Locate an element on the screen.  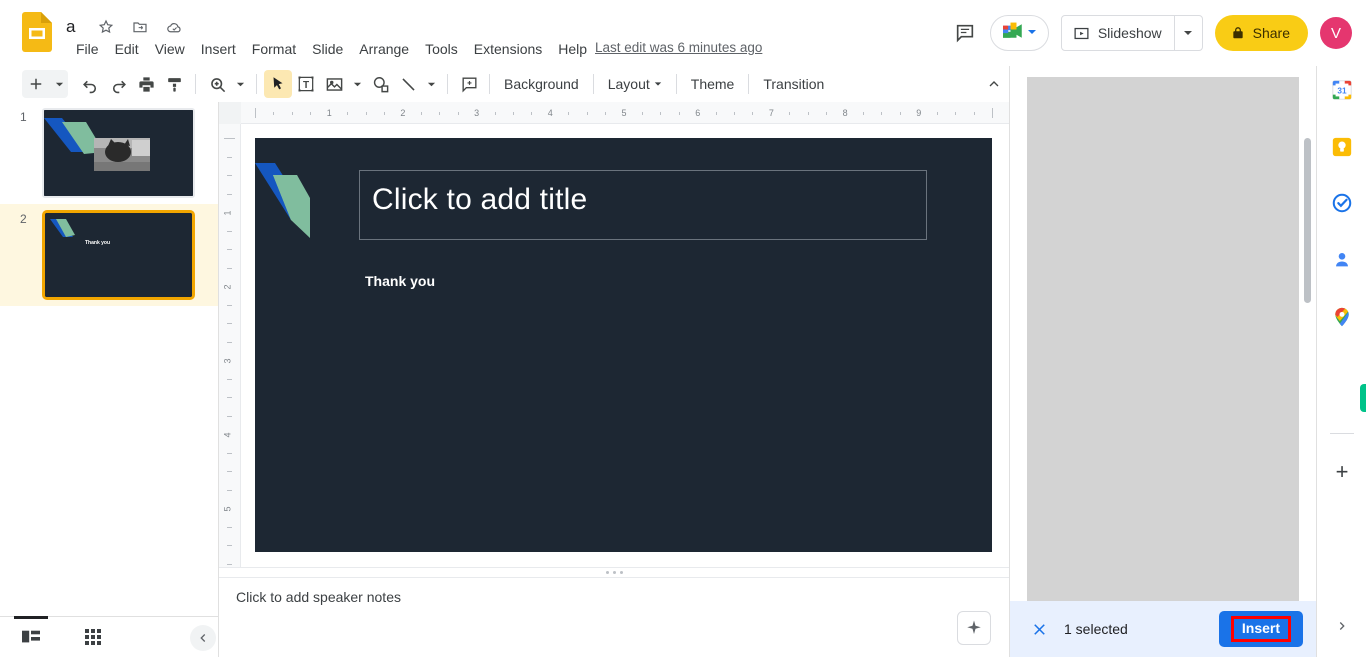
print-button is located at coordinates (146, 84).